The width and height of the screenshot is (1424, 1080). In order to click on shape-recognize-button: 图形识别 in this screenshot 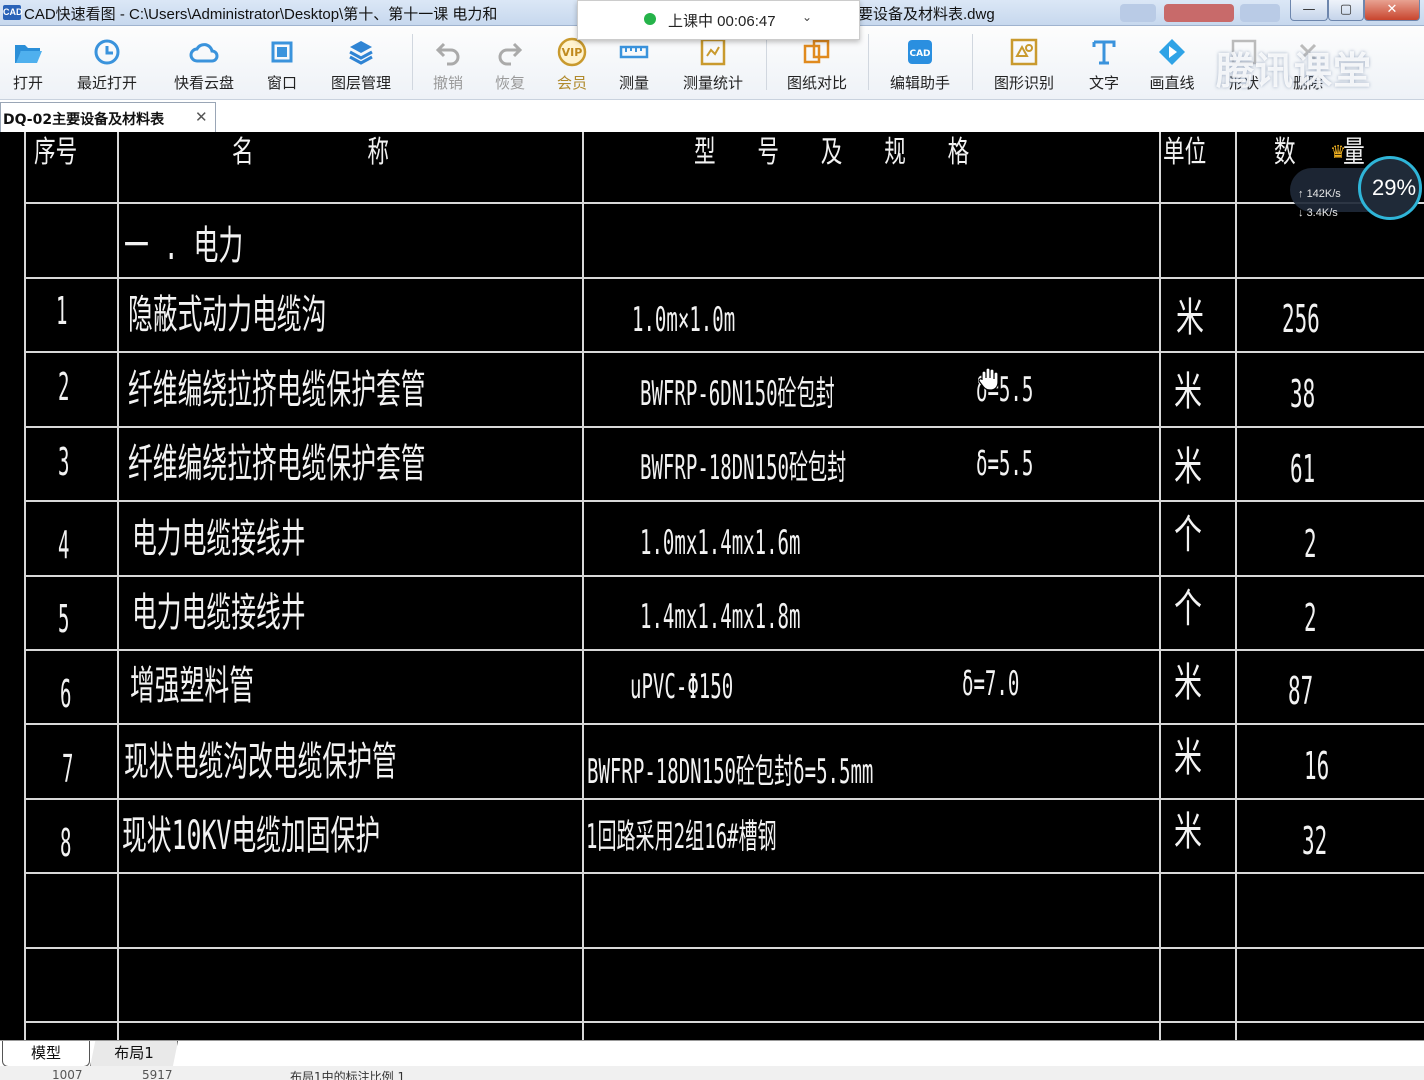, I will do `click(1024, 63)`.